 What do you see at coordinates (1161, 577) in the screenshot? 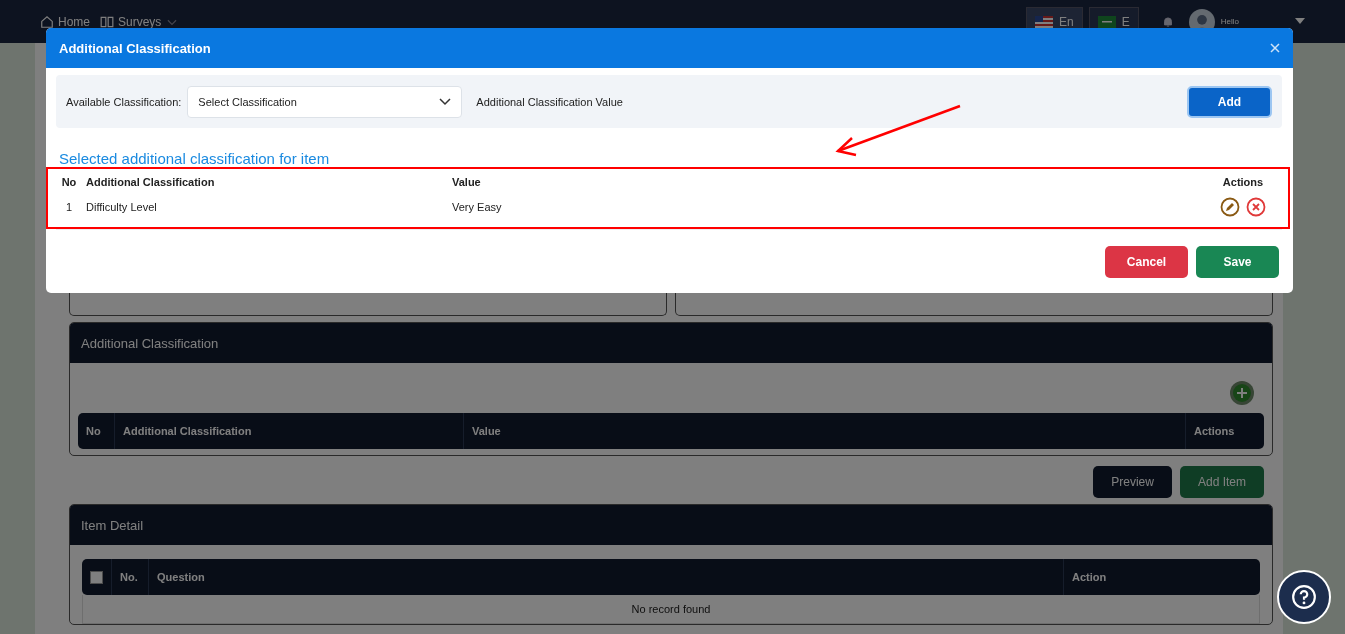
I see `column-header: Action` at bounding box center [1161, 577].